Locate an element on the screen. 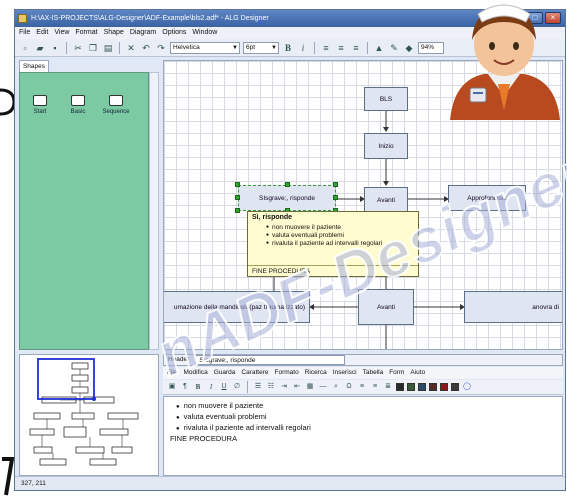 The height and width of the screenshot is (498, 567). nurse-mascot-icon is located at coordinates (505, 62).